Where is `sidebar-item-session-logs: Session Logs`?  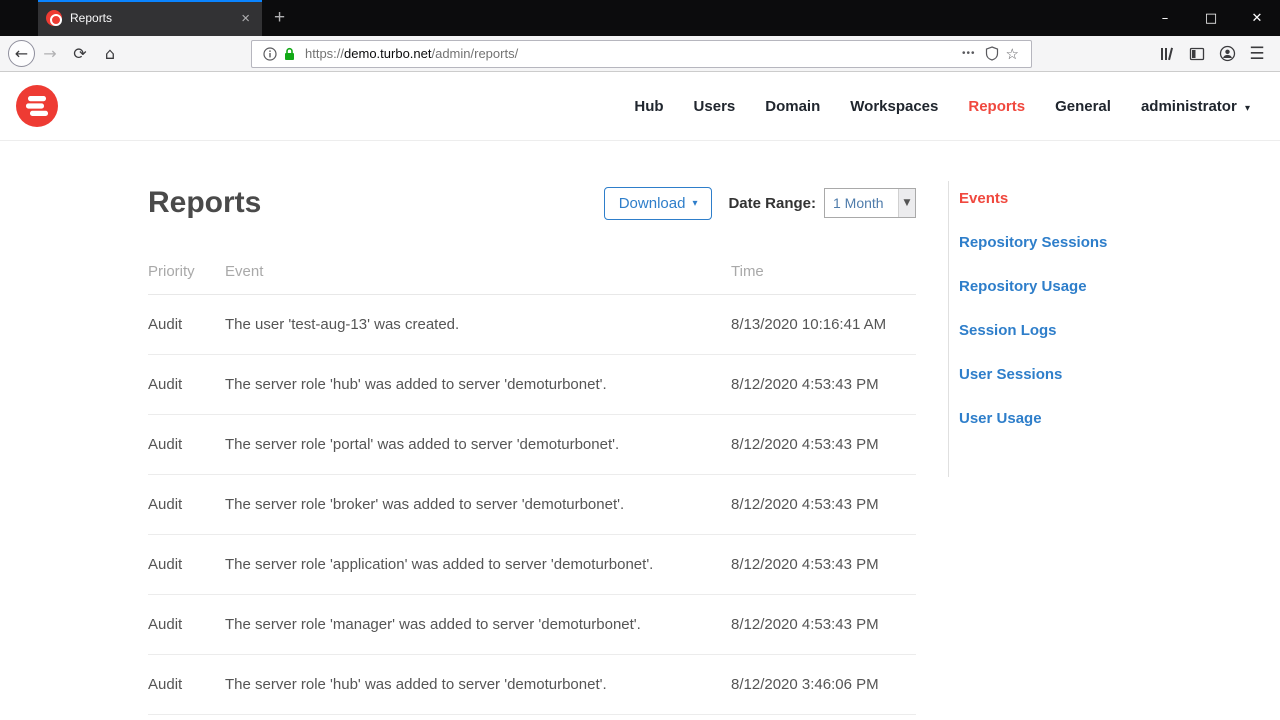
sidebar-item-session-logs: Session Logs is located at coordinates (1119, 331).